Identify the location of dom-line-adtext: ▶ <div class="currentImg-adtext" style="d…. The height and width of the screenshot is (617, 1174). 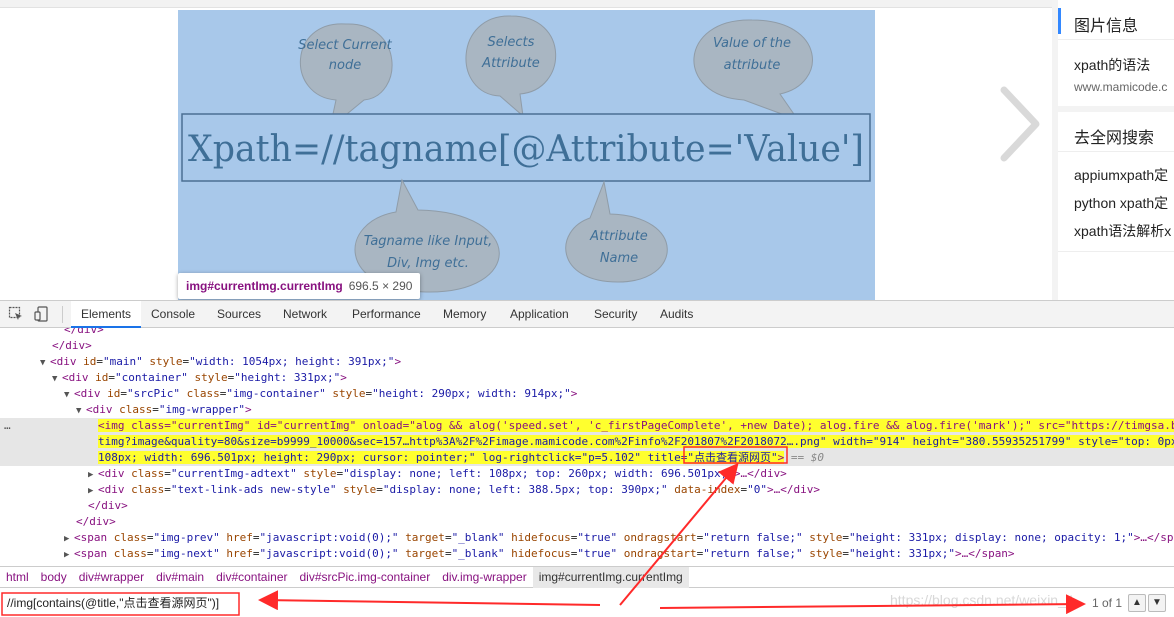
(587, 474).